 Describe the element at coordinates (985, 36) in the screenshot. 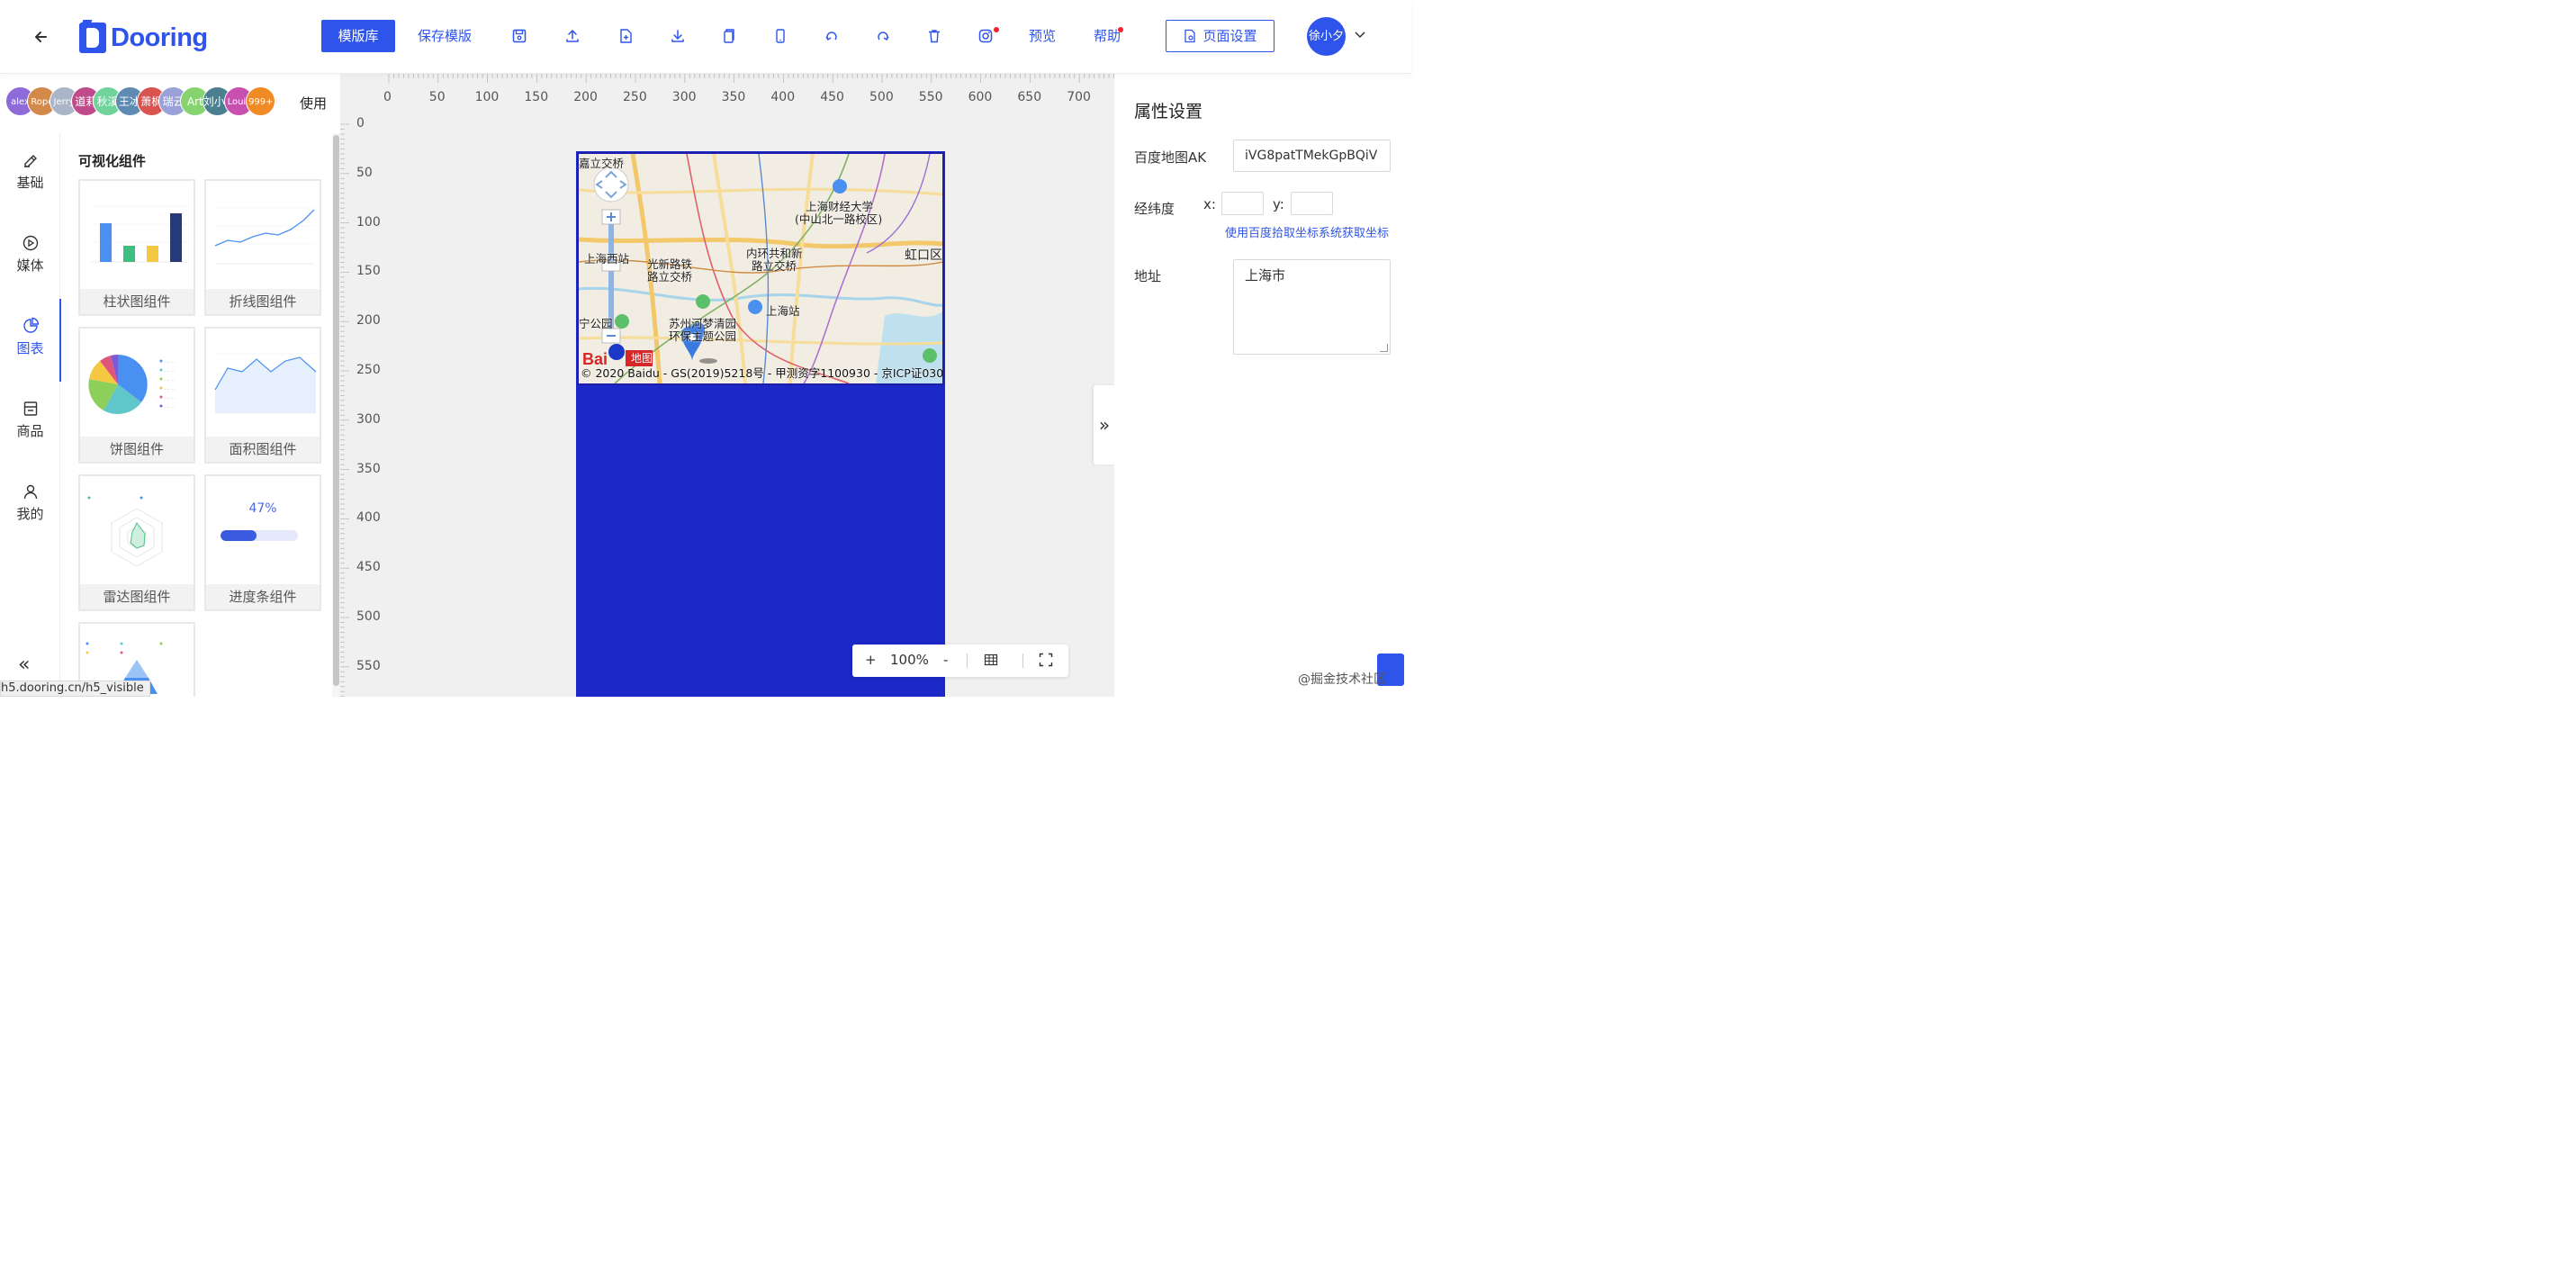

I see `instagram-icon` at that location.